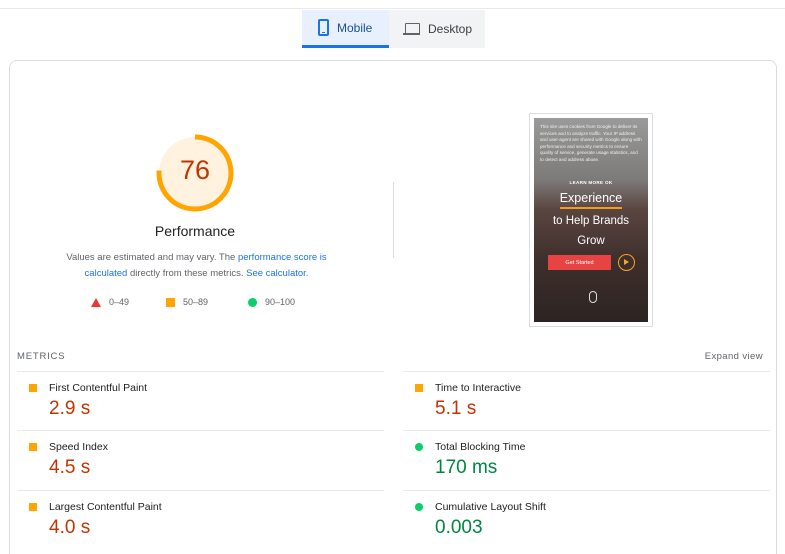  What do you see at coordinates (593, 297) in the screenshot?
I see `scroll-mouse-icon` at bounding box center [593, 297].